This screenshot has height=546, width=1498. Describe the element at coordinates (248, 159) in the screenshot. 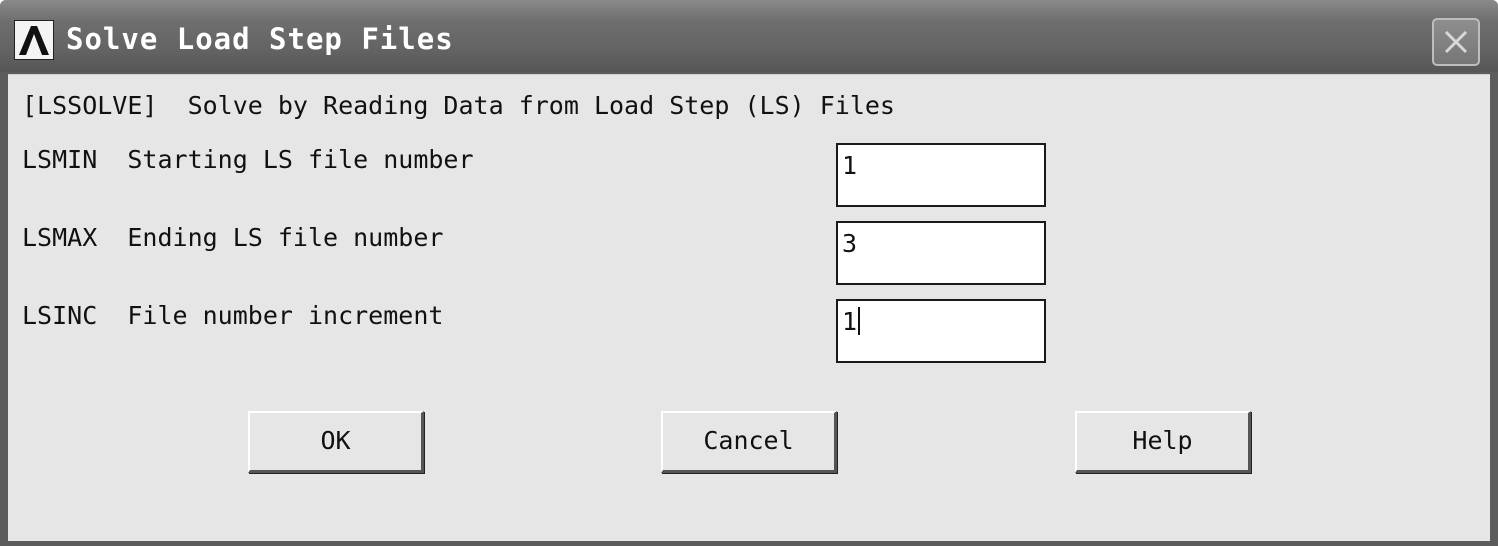

I see `lsmin-label: LSMIN Starting LS file number` at that location.